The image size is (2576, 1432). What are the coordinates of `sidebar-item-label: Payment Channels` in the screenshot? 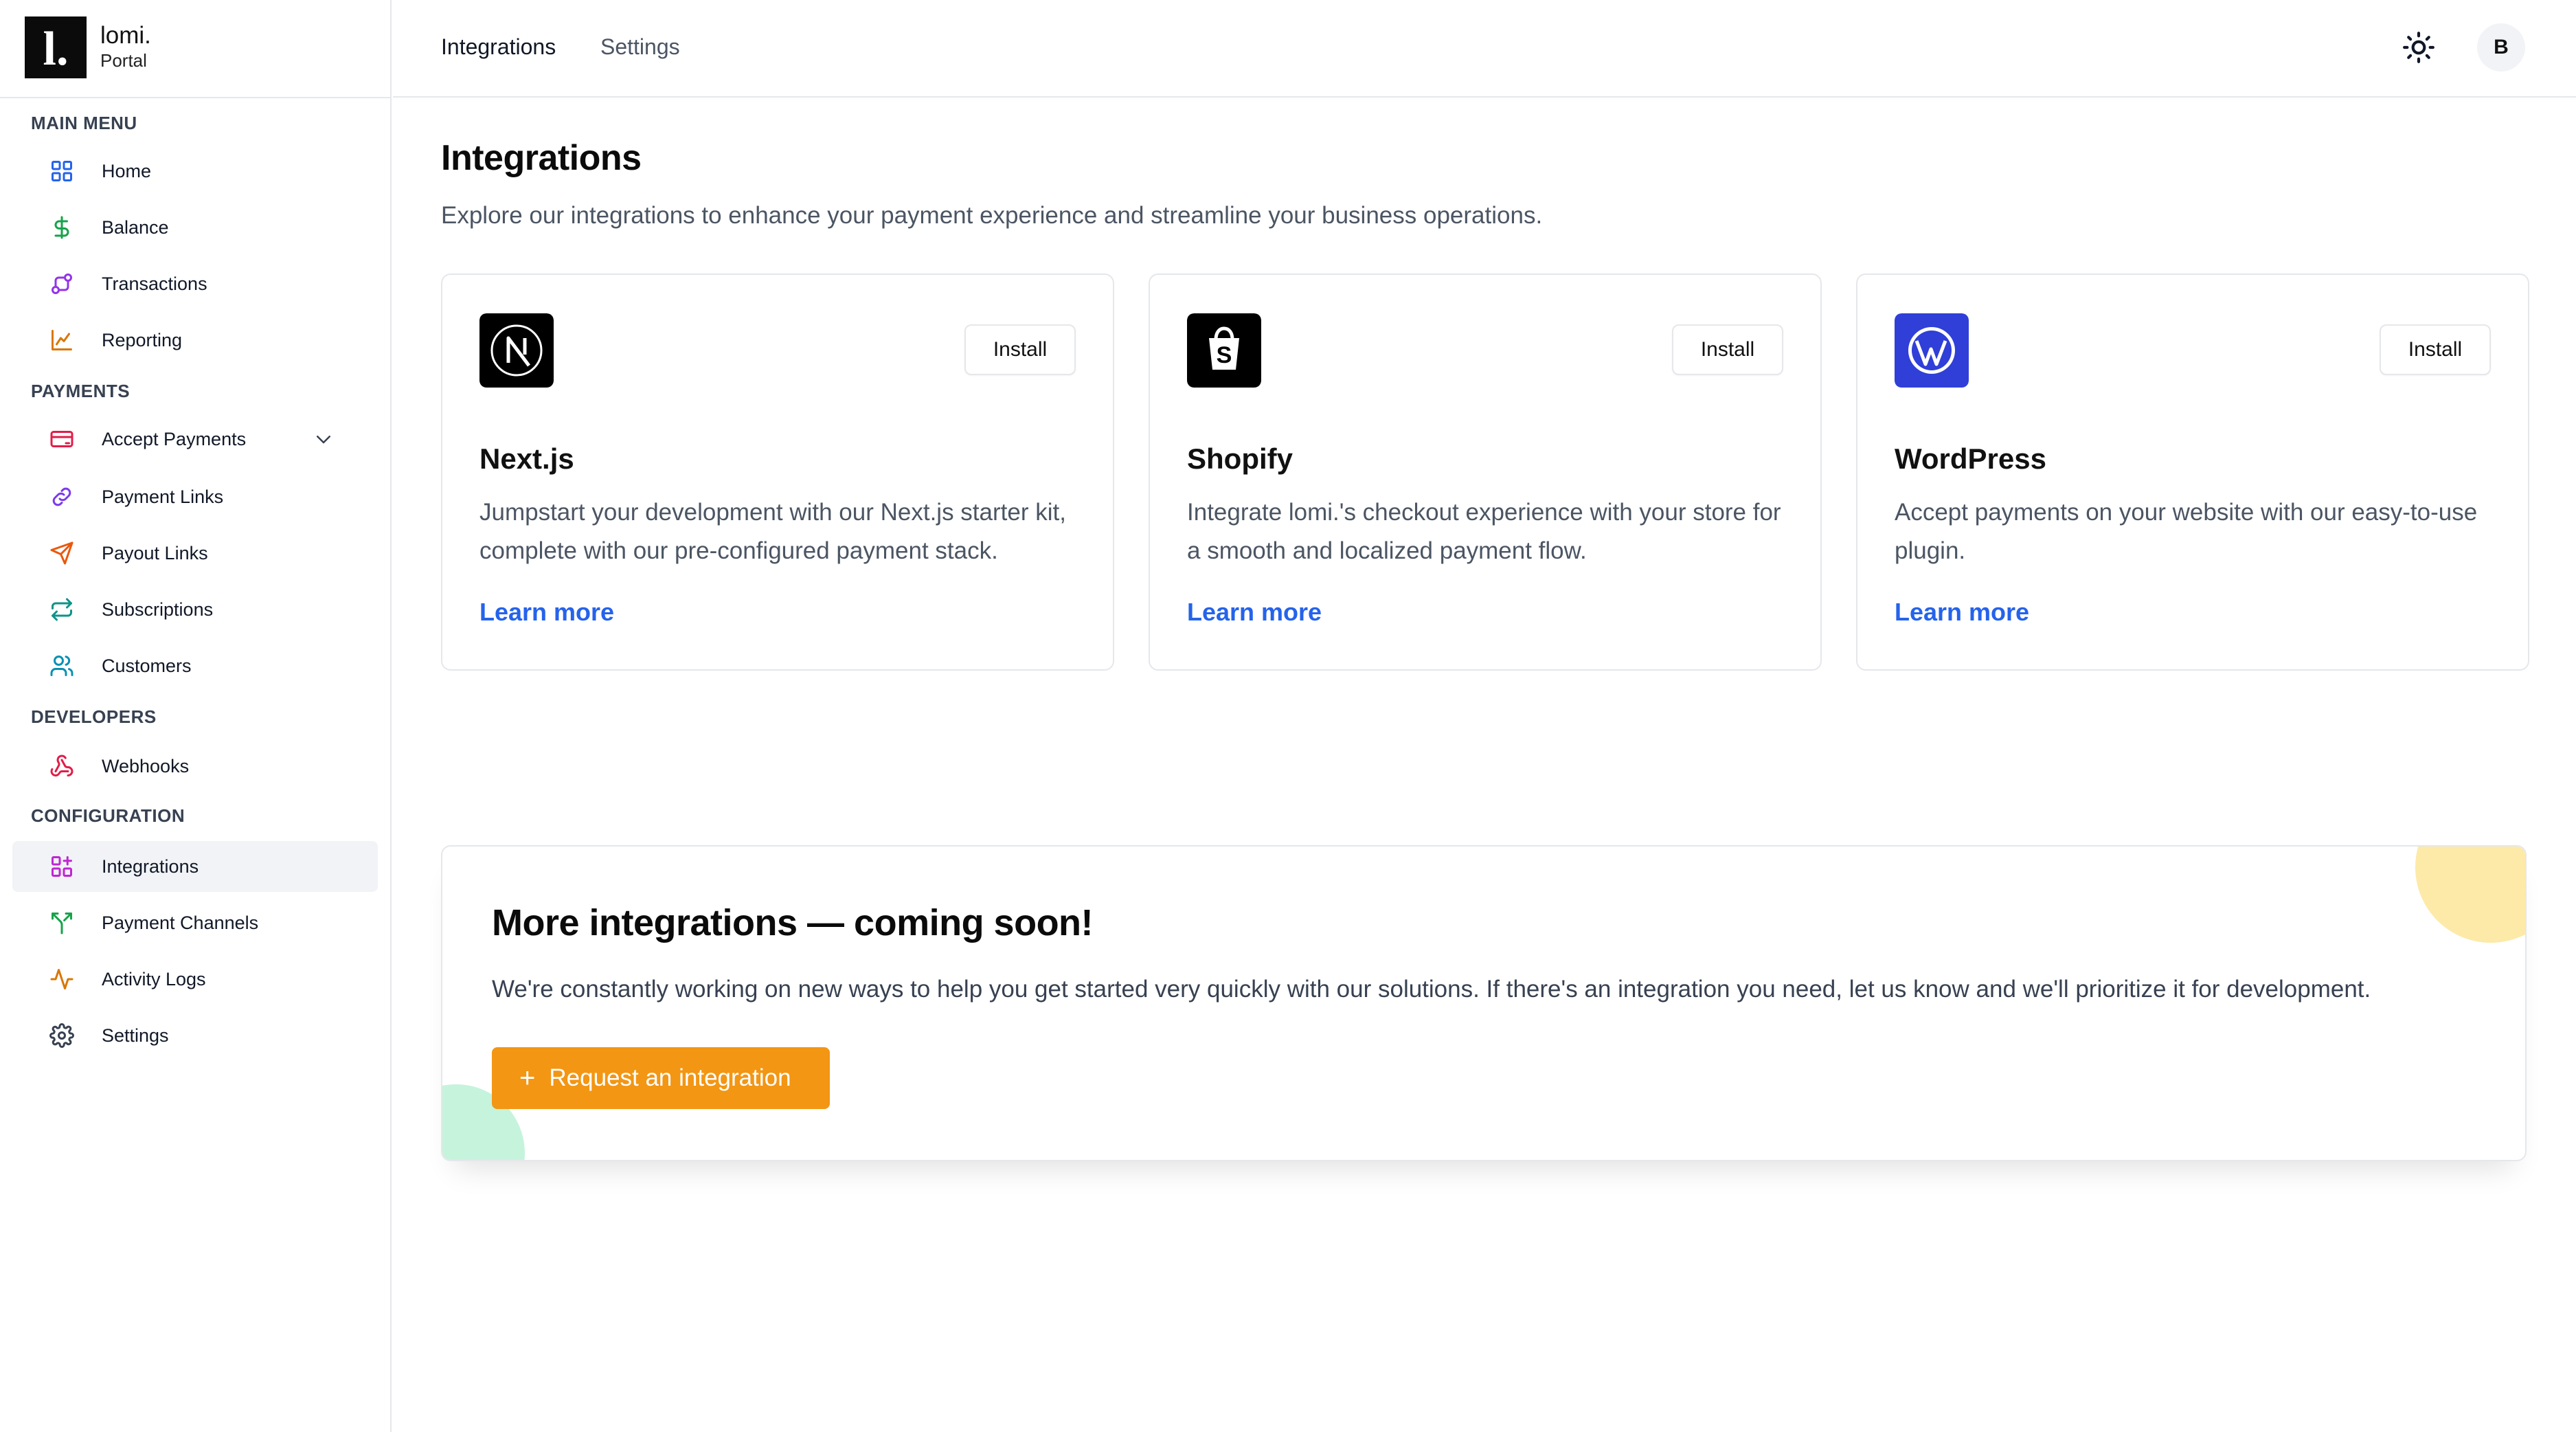 It's located at (180, 922).